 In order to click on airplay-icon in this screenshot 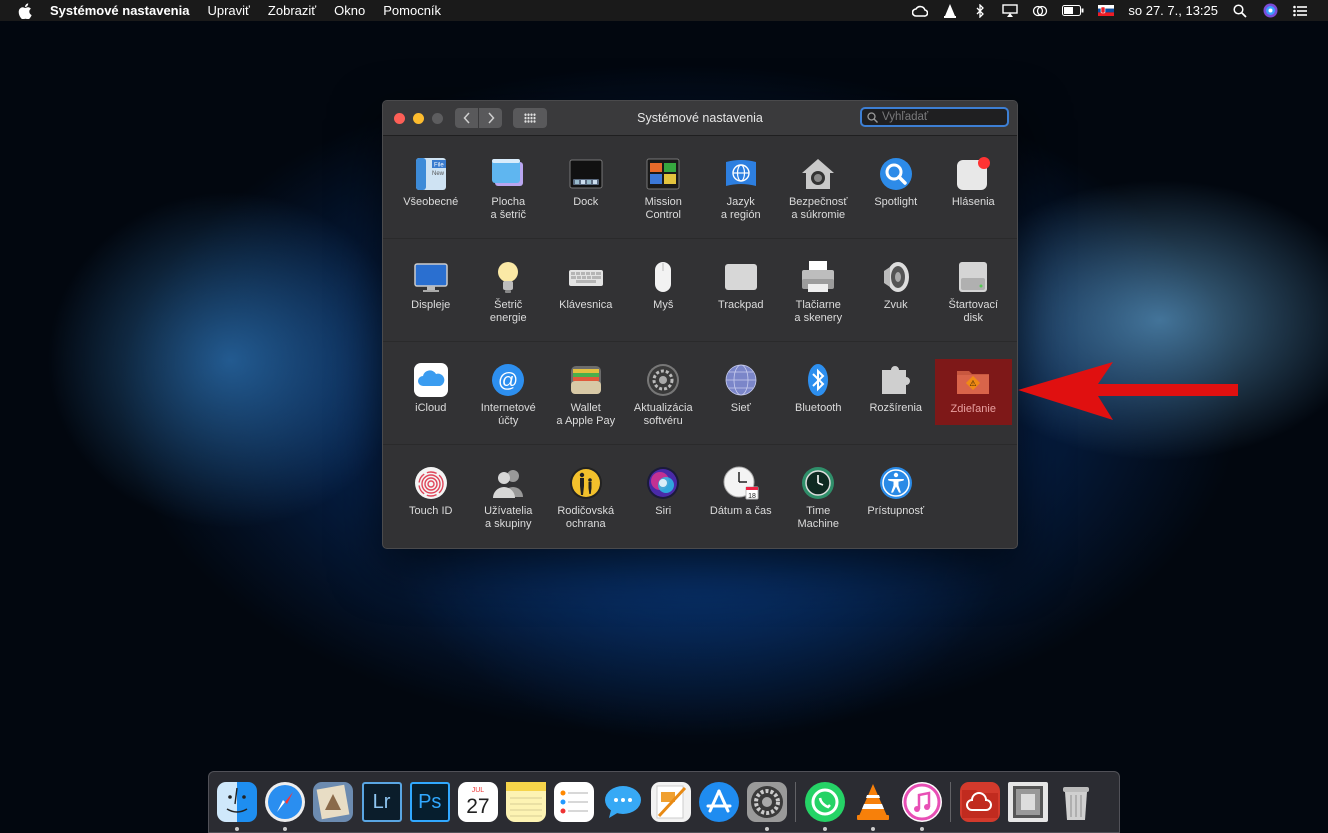, I will do `click(1010, 11)`.